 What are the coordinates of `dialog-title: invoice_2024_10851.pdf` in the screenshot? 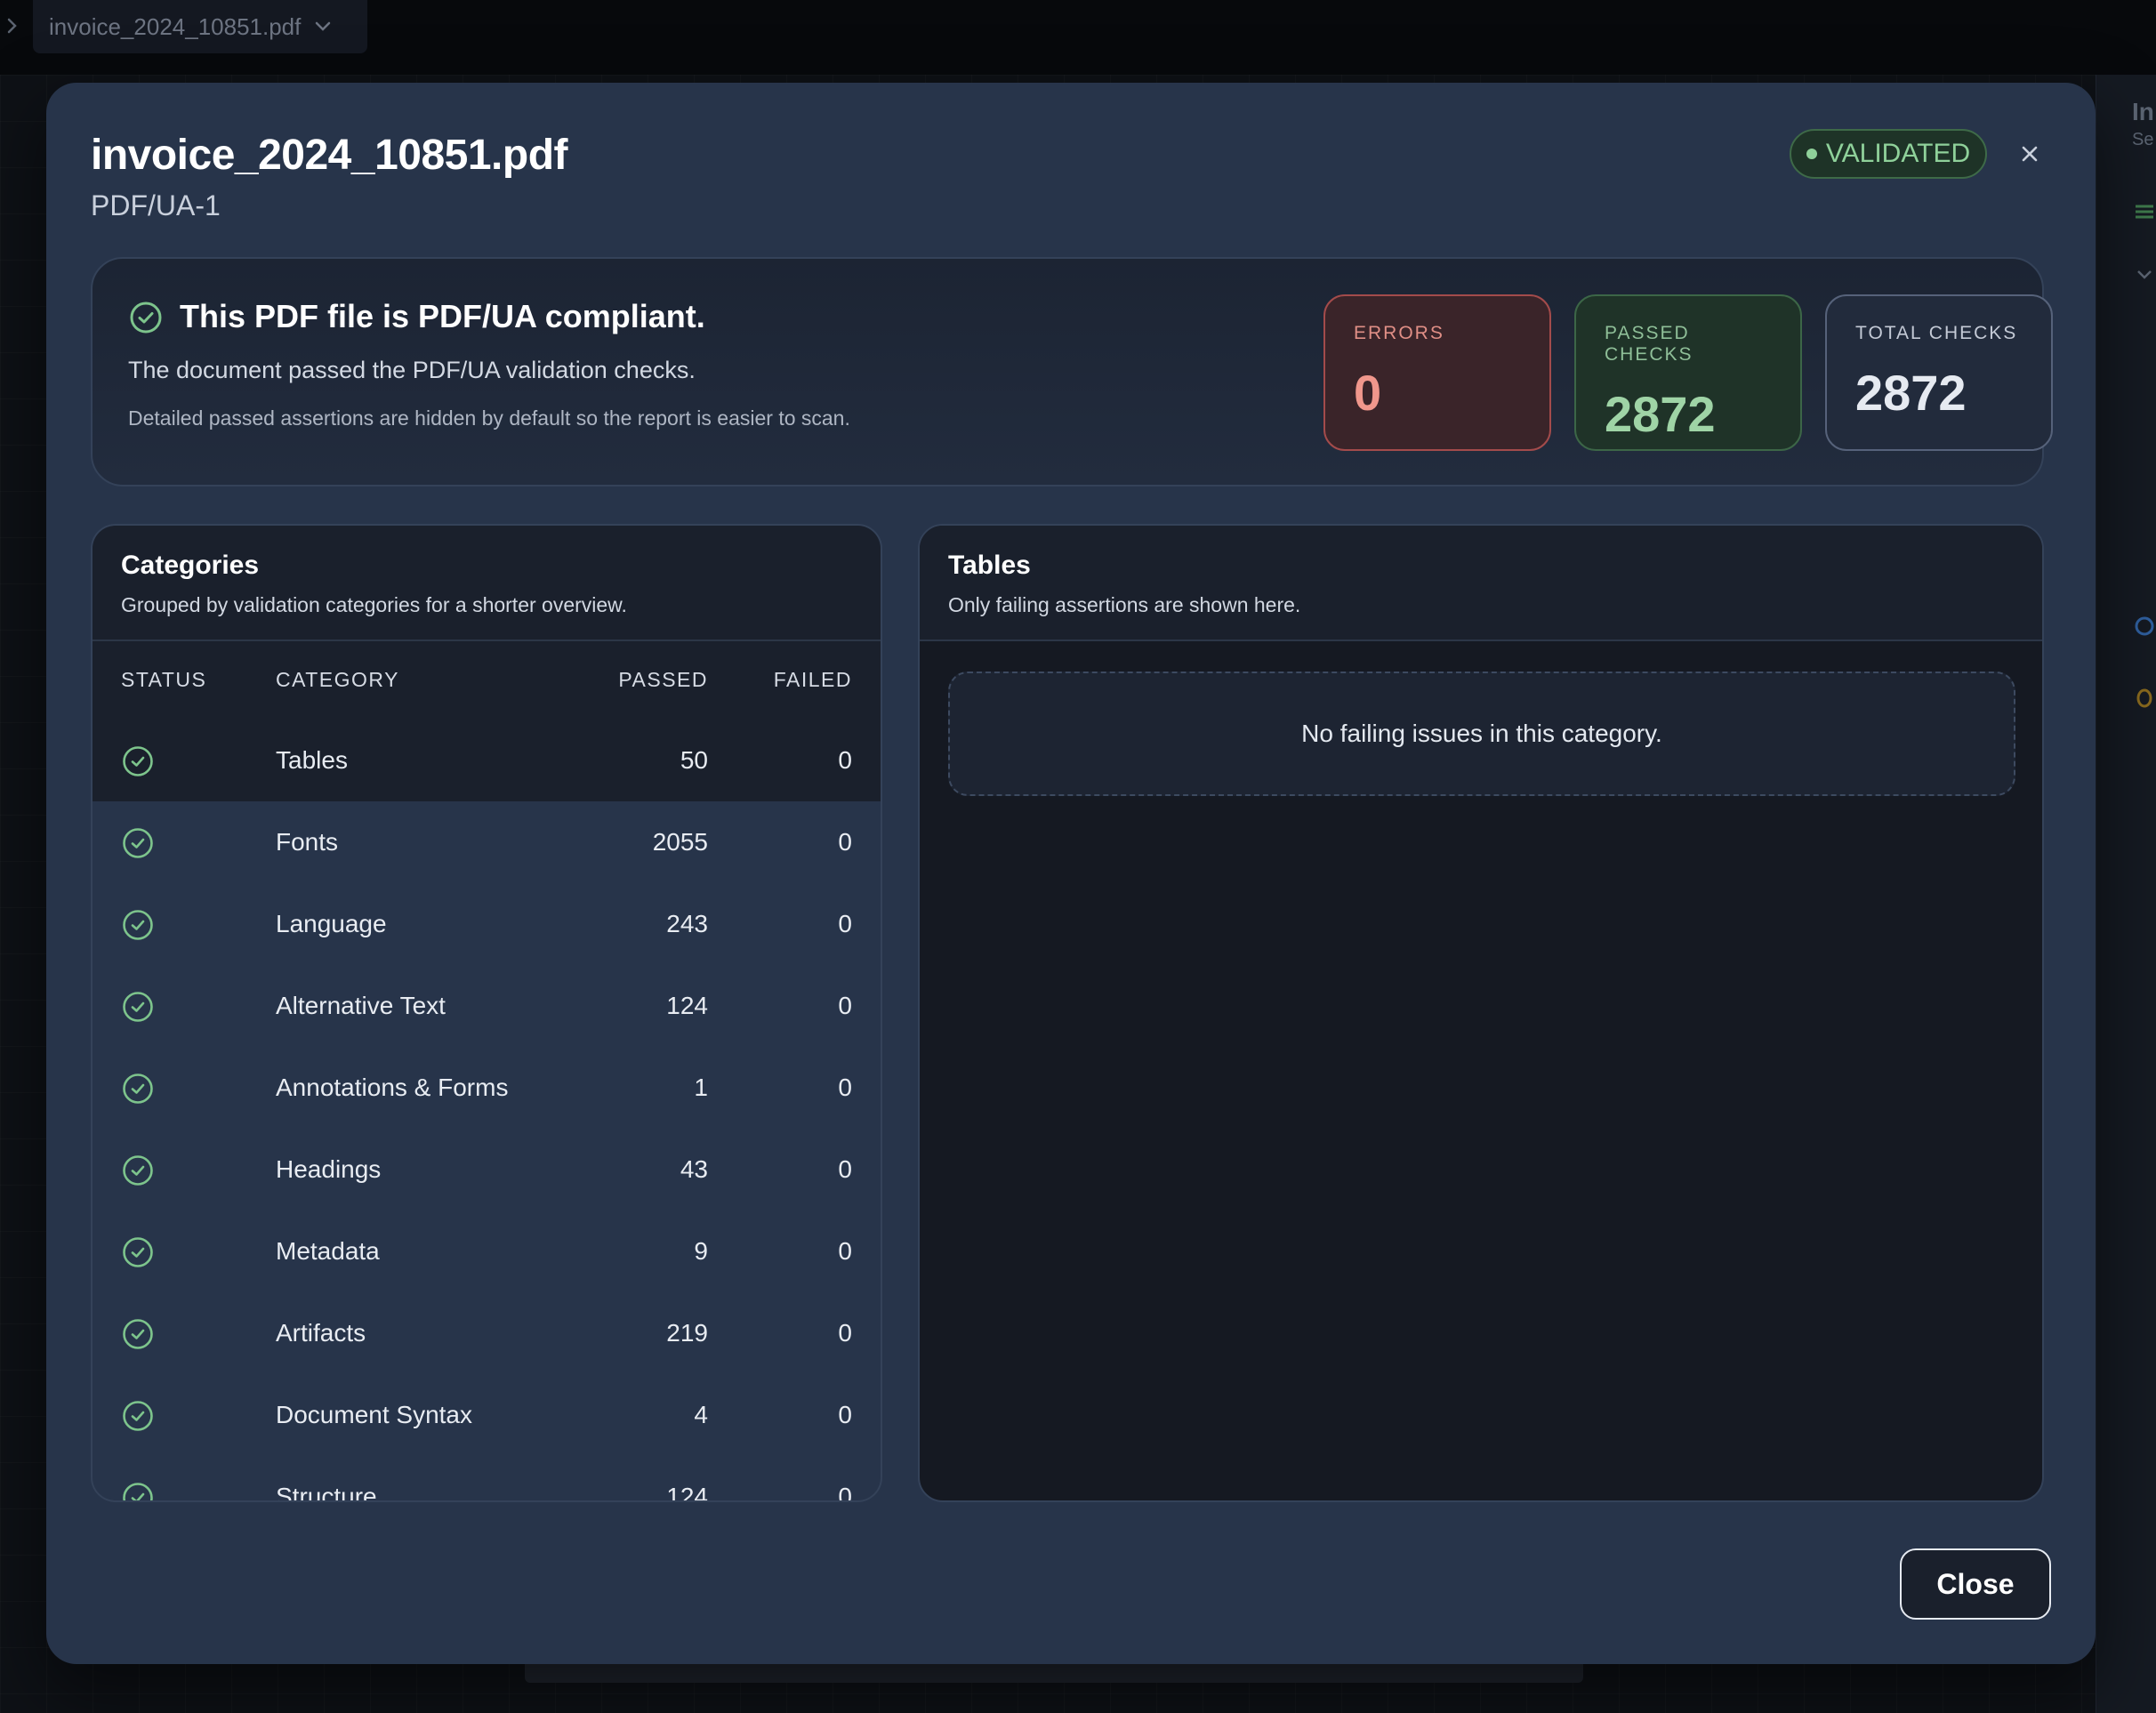 It's located at (329, 155).